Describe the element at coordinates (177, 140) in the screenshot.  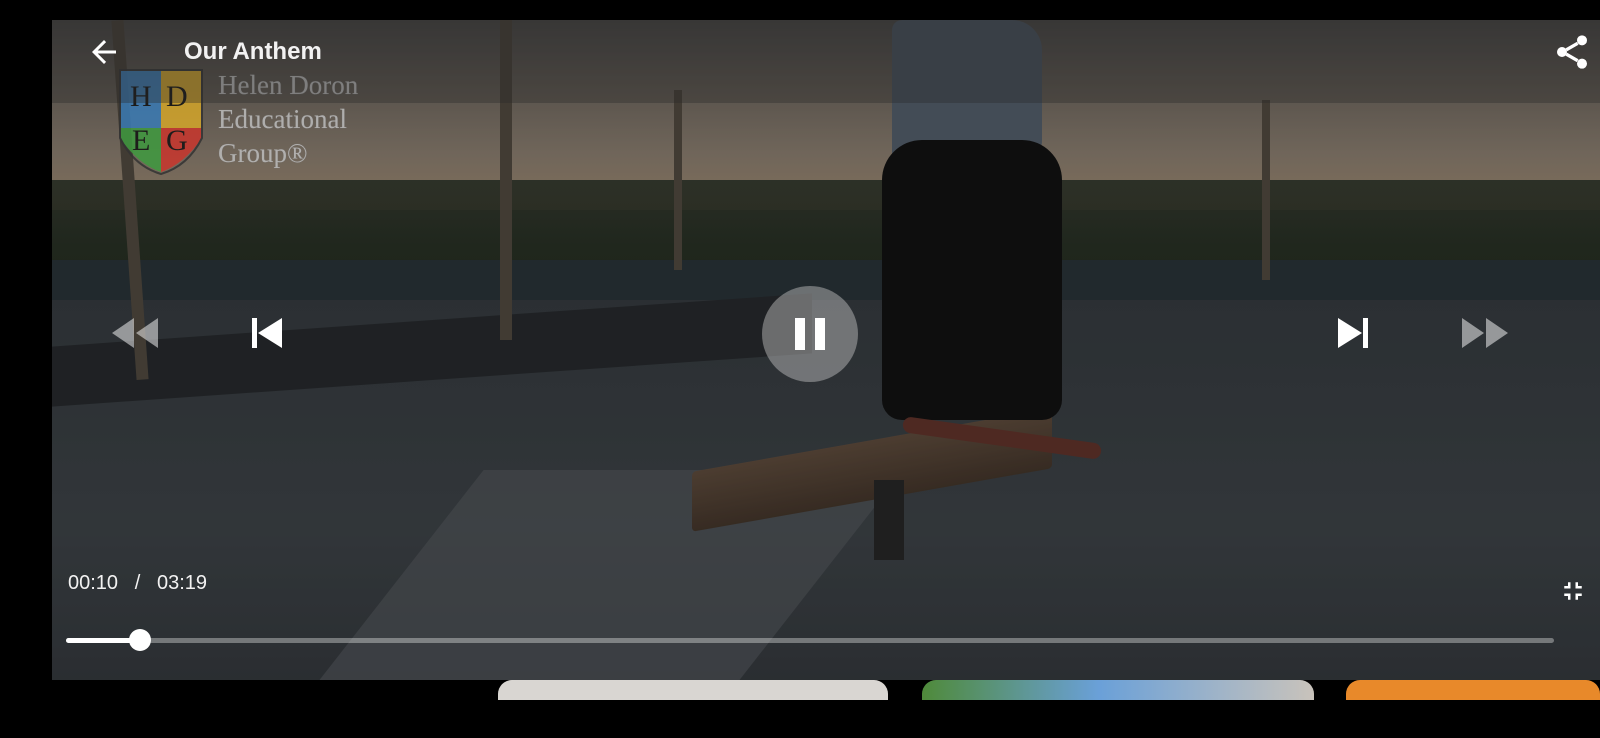
I see `logo-letter: G` at that location.